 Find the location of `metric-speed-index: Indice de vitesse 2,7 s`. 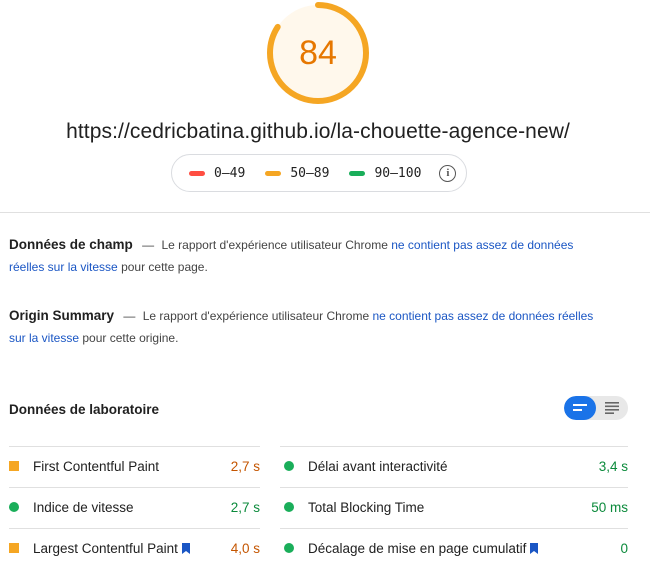

metric-speed-index: Indice de vitesse 2,7 s is located at coordinates (134, 507).